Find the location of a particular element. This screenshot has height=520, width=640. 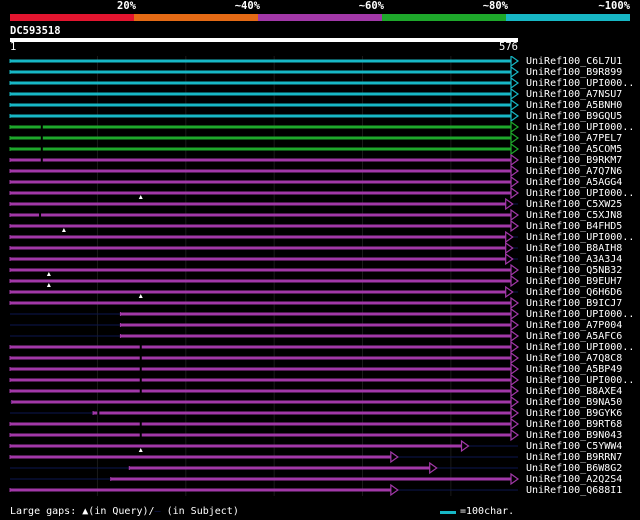

scale-swatch is located at coordinates (448, 512).